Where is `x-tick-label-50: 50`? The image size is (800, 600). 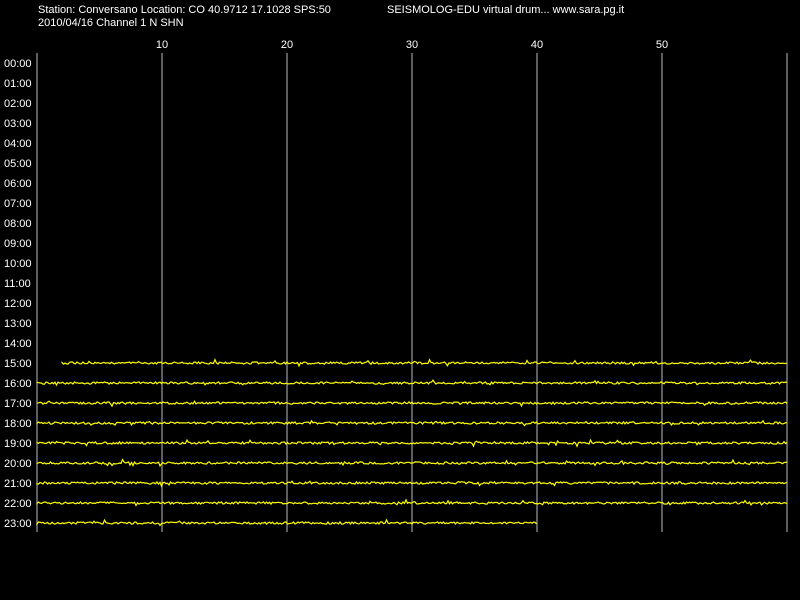
x-tick-label-50: 50 is located at coordinates (662, 45).